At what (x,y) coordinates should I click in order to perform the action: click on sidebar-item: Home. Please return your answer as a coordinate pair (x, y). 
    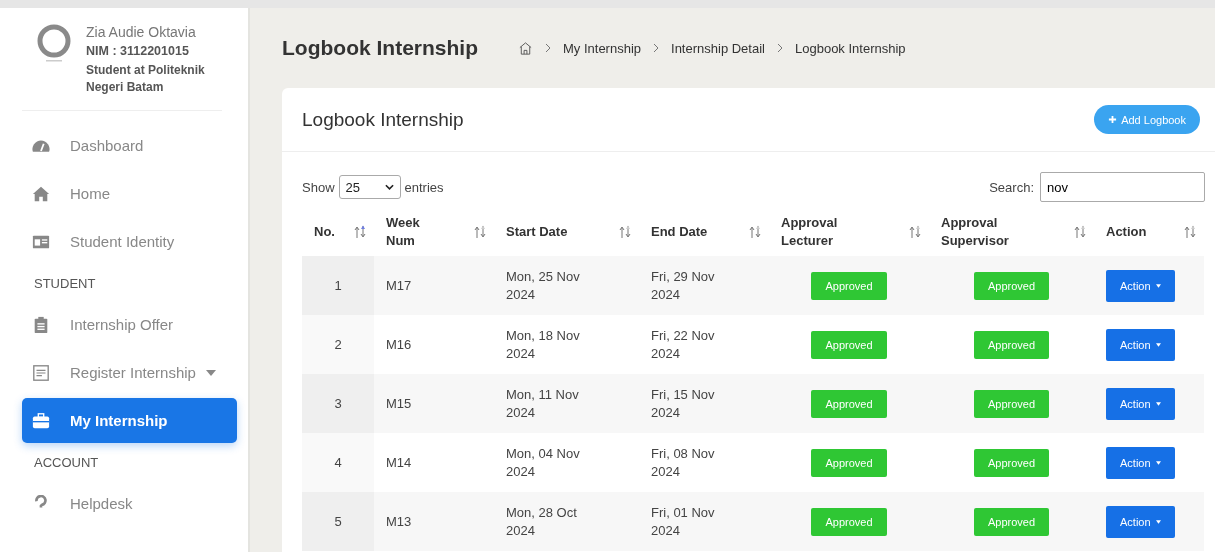
    Looking at the image, I should click on (129, 193).